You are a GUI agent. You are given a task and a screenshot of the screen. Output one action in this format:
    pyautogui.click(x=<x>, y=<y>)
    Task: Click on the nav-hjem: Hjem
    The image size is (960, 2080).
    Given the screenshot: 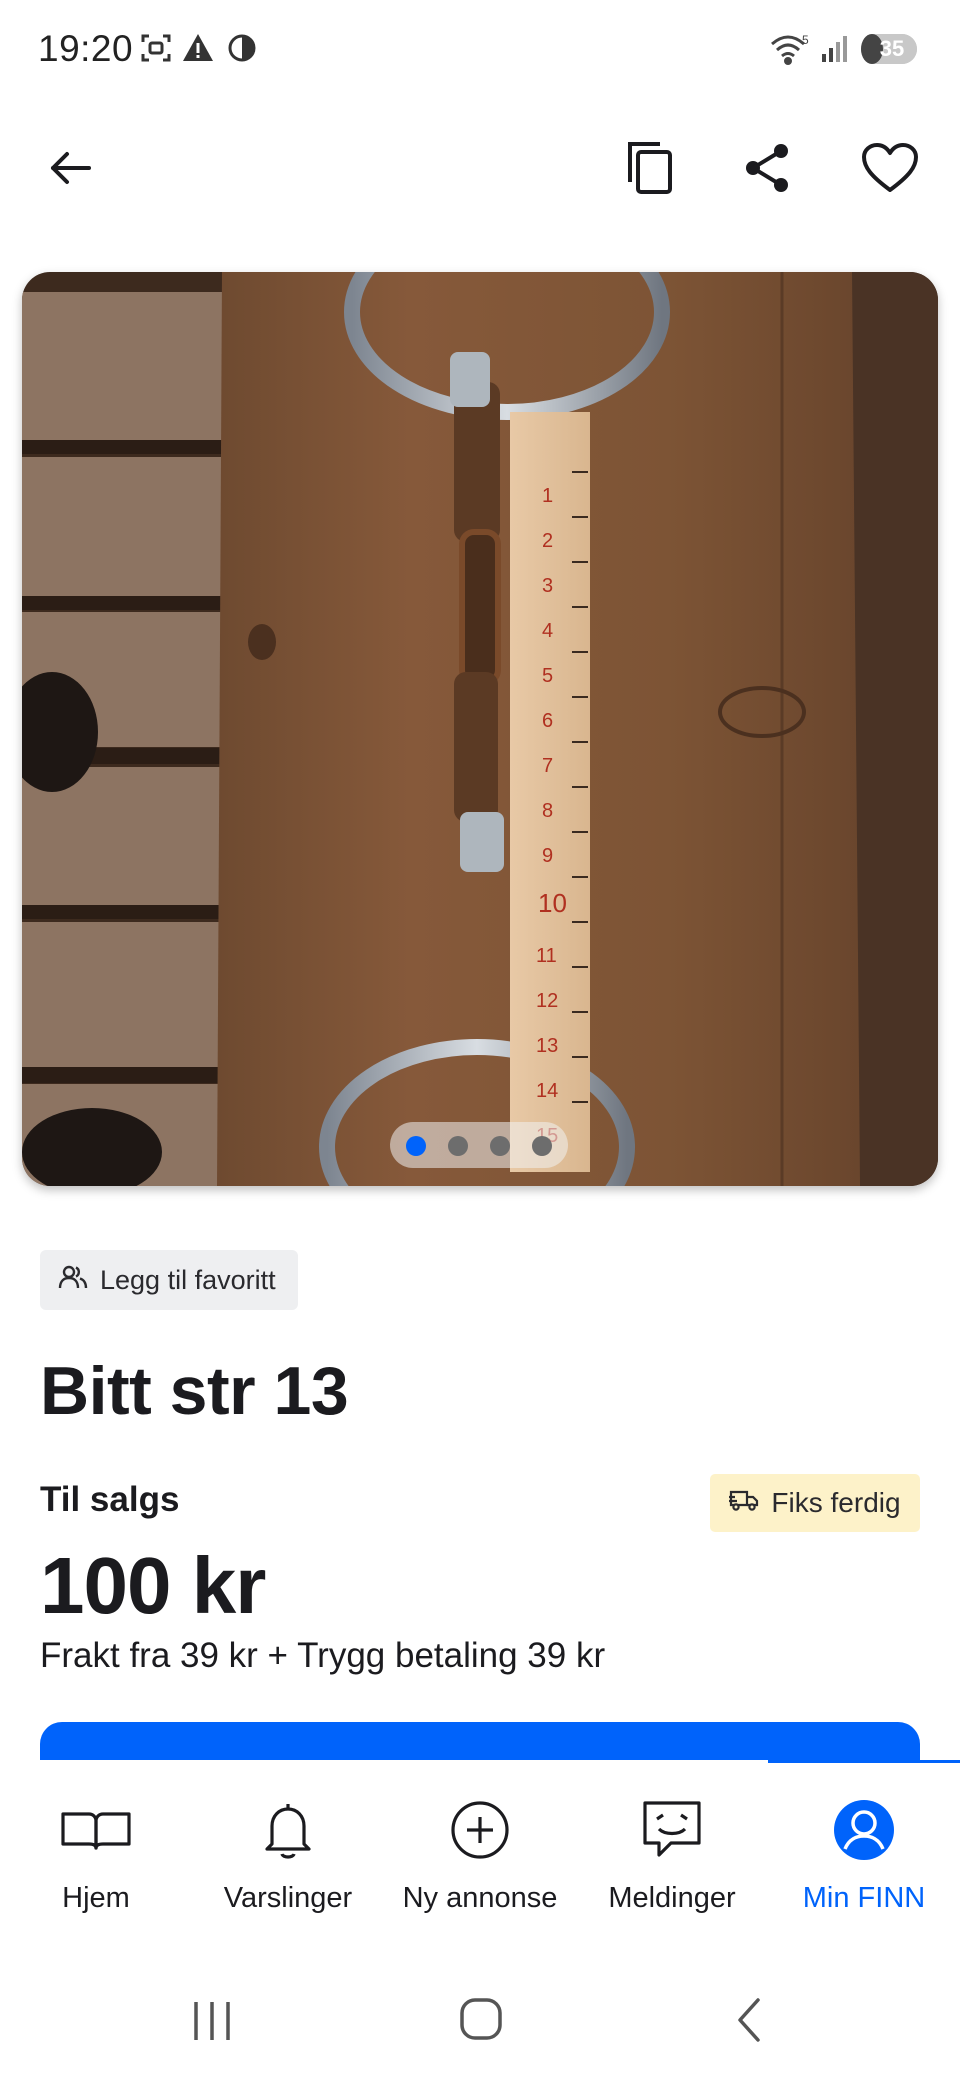 What is the action you would take?
    pyautogui.click(x=96, y=1865)
    